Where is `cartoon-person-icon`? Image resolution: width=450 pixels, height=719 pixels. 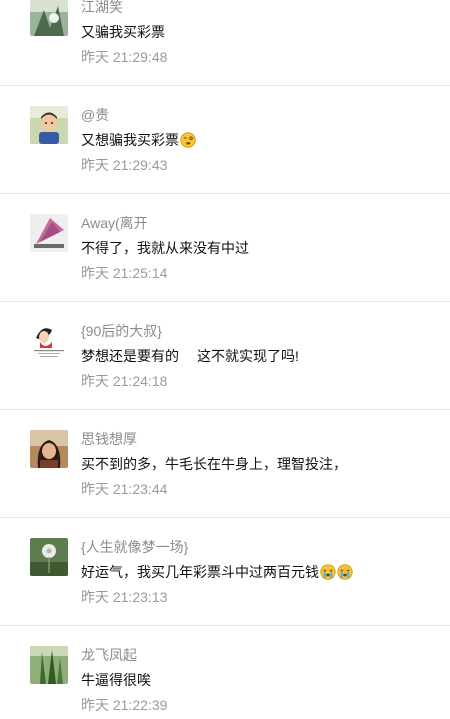 cartoon-person-icon is located at coordinates (49, 341).